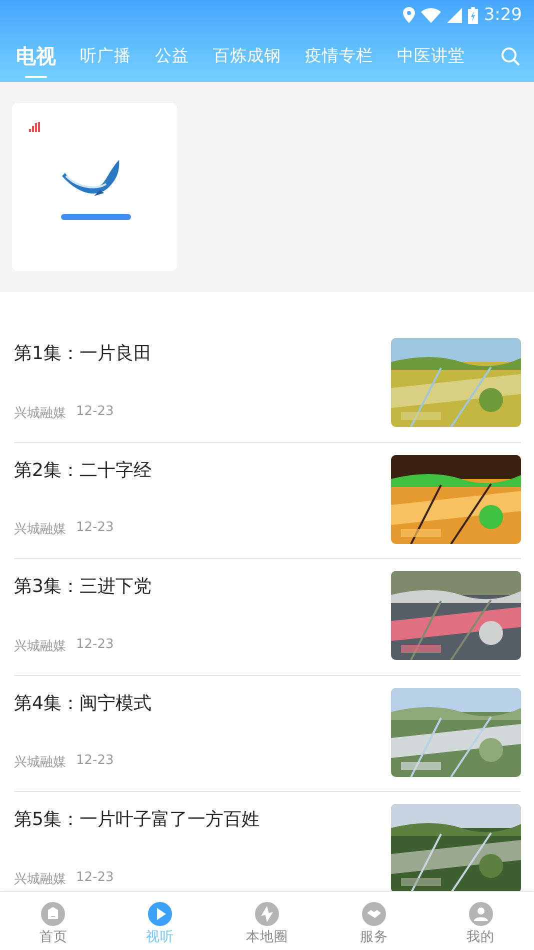 The height and width of the screenshot is (950, 534). Describe the element at coordinates (430, 15) in the screenshot. I see `wifi-icon` at that location.